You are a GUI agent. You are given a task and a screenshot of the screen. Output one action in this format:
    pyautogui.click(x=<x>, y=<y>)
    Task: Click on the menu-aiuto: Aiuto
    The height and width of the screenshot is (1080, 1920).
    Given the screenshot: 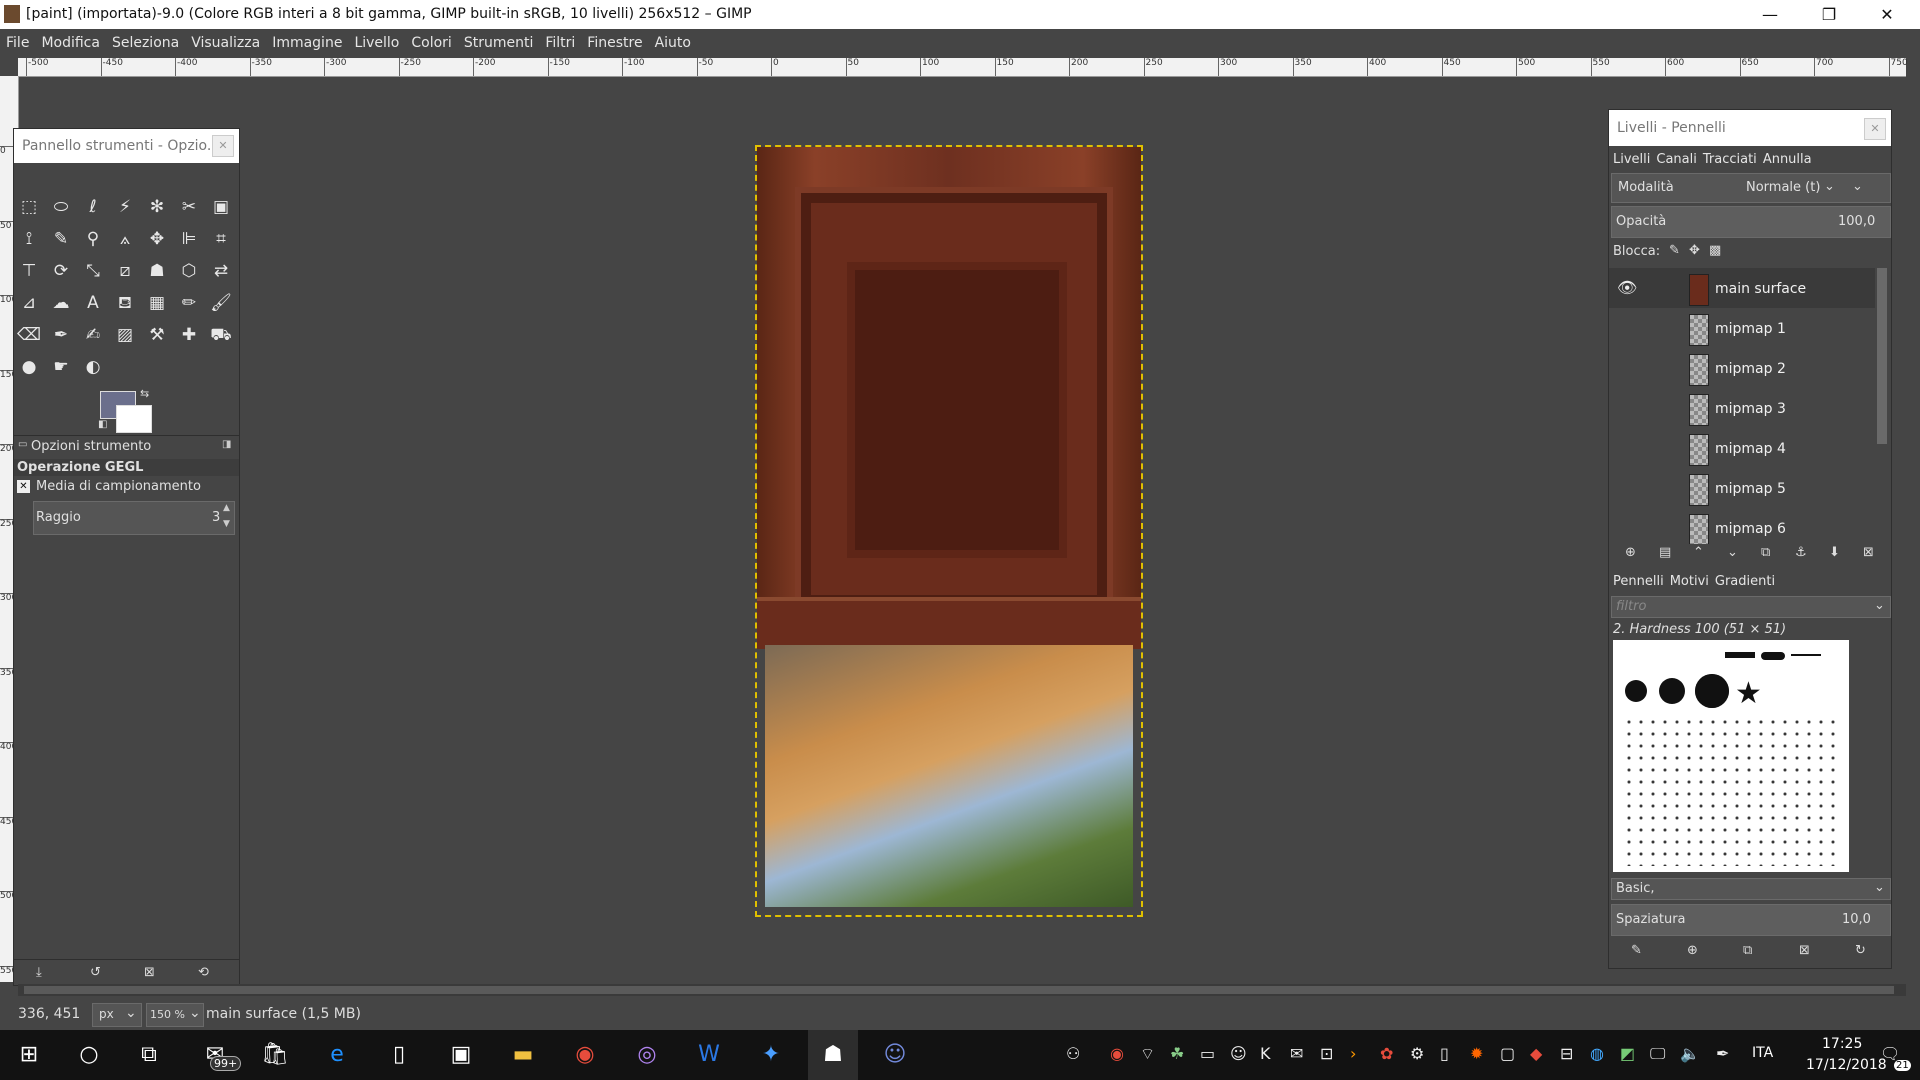 What is the action you would take?
    pyautogui.click(x=673, y=40)
    